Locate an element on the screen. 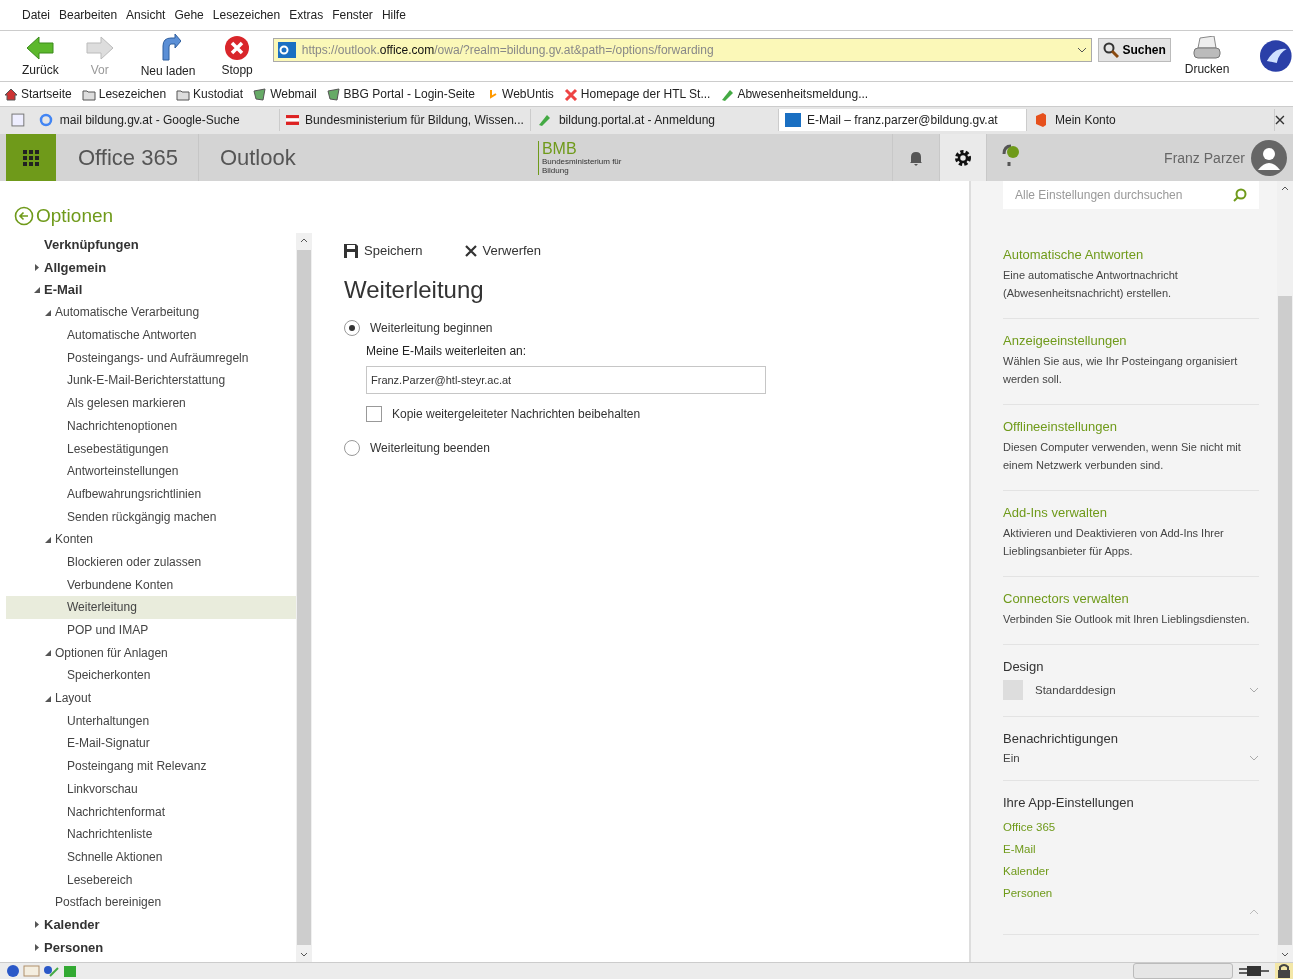 The height and width of the screenshot is (979, 1293). browser-tab: E-Mail – franz.parzer@bildung.gv.at is located at coordinates (903, 120).